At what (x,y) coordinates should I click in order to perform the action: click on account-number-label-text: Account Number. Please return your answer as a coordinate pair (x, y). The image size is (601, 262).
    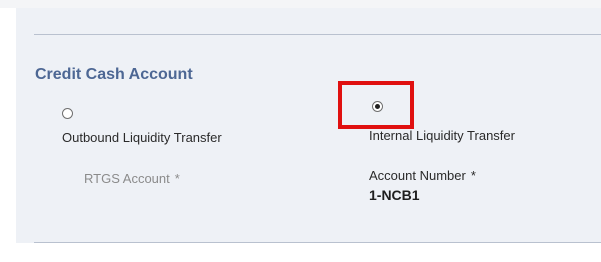
    Looking at the image, I should click on (417, 175).